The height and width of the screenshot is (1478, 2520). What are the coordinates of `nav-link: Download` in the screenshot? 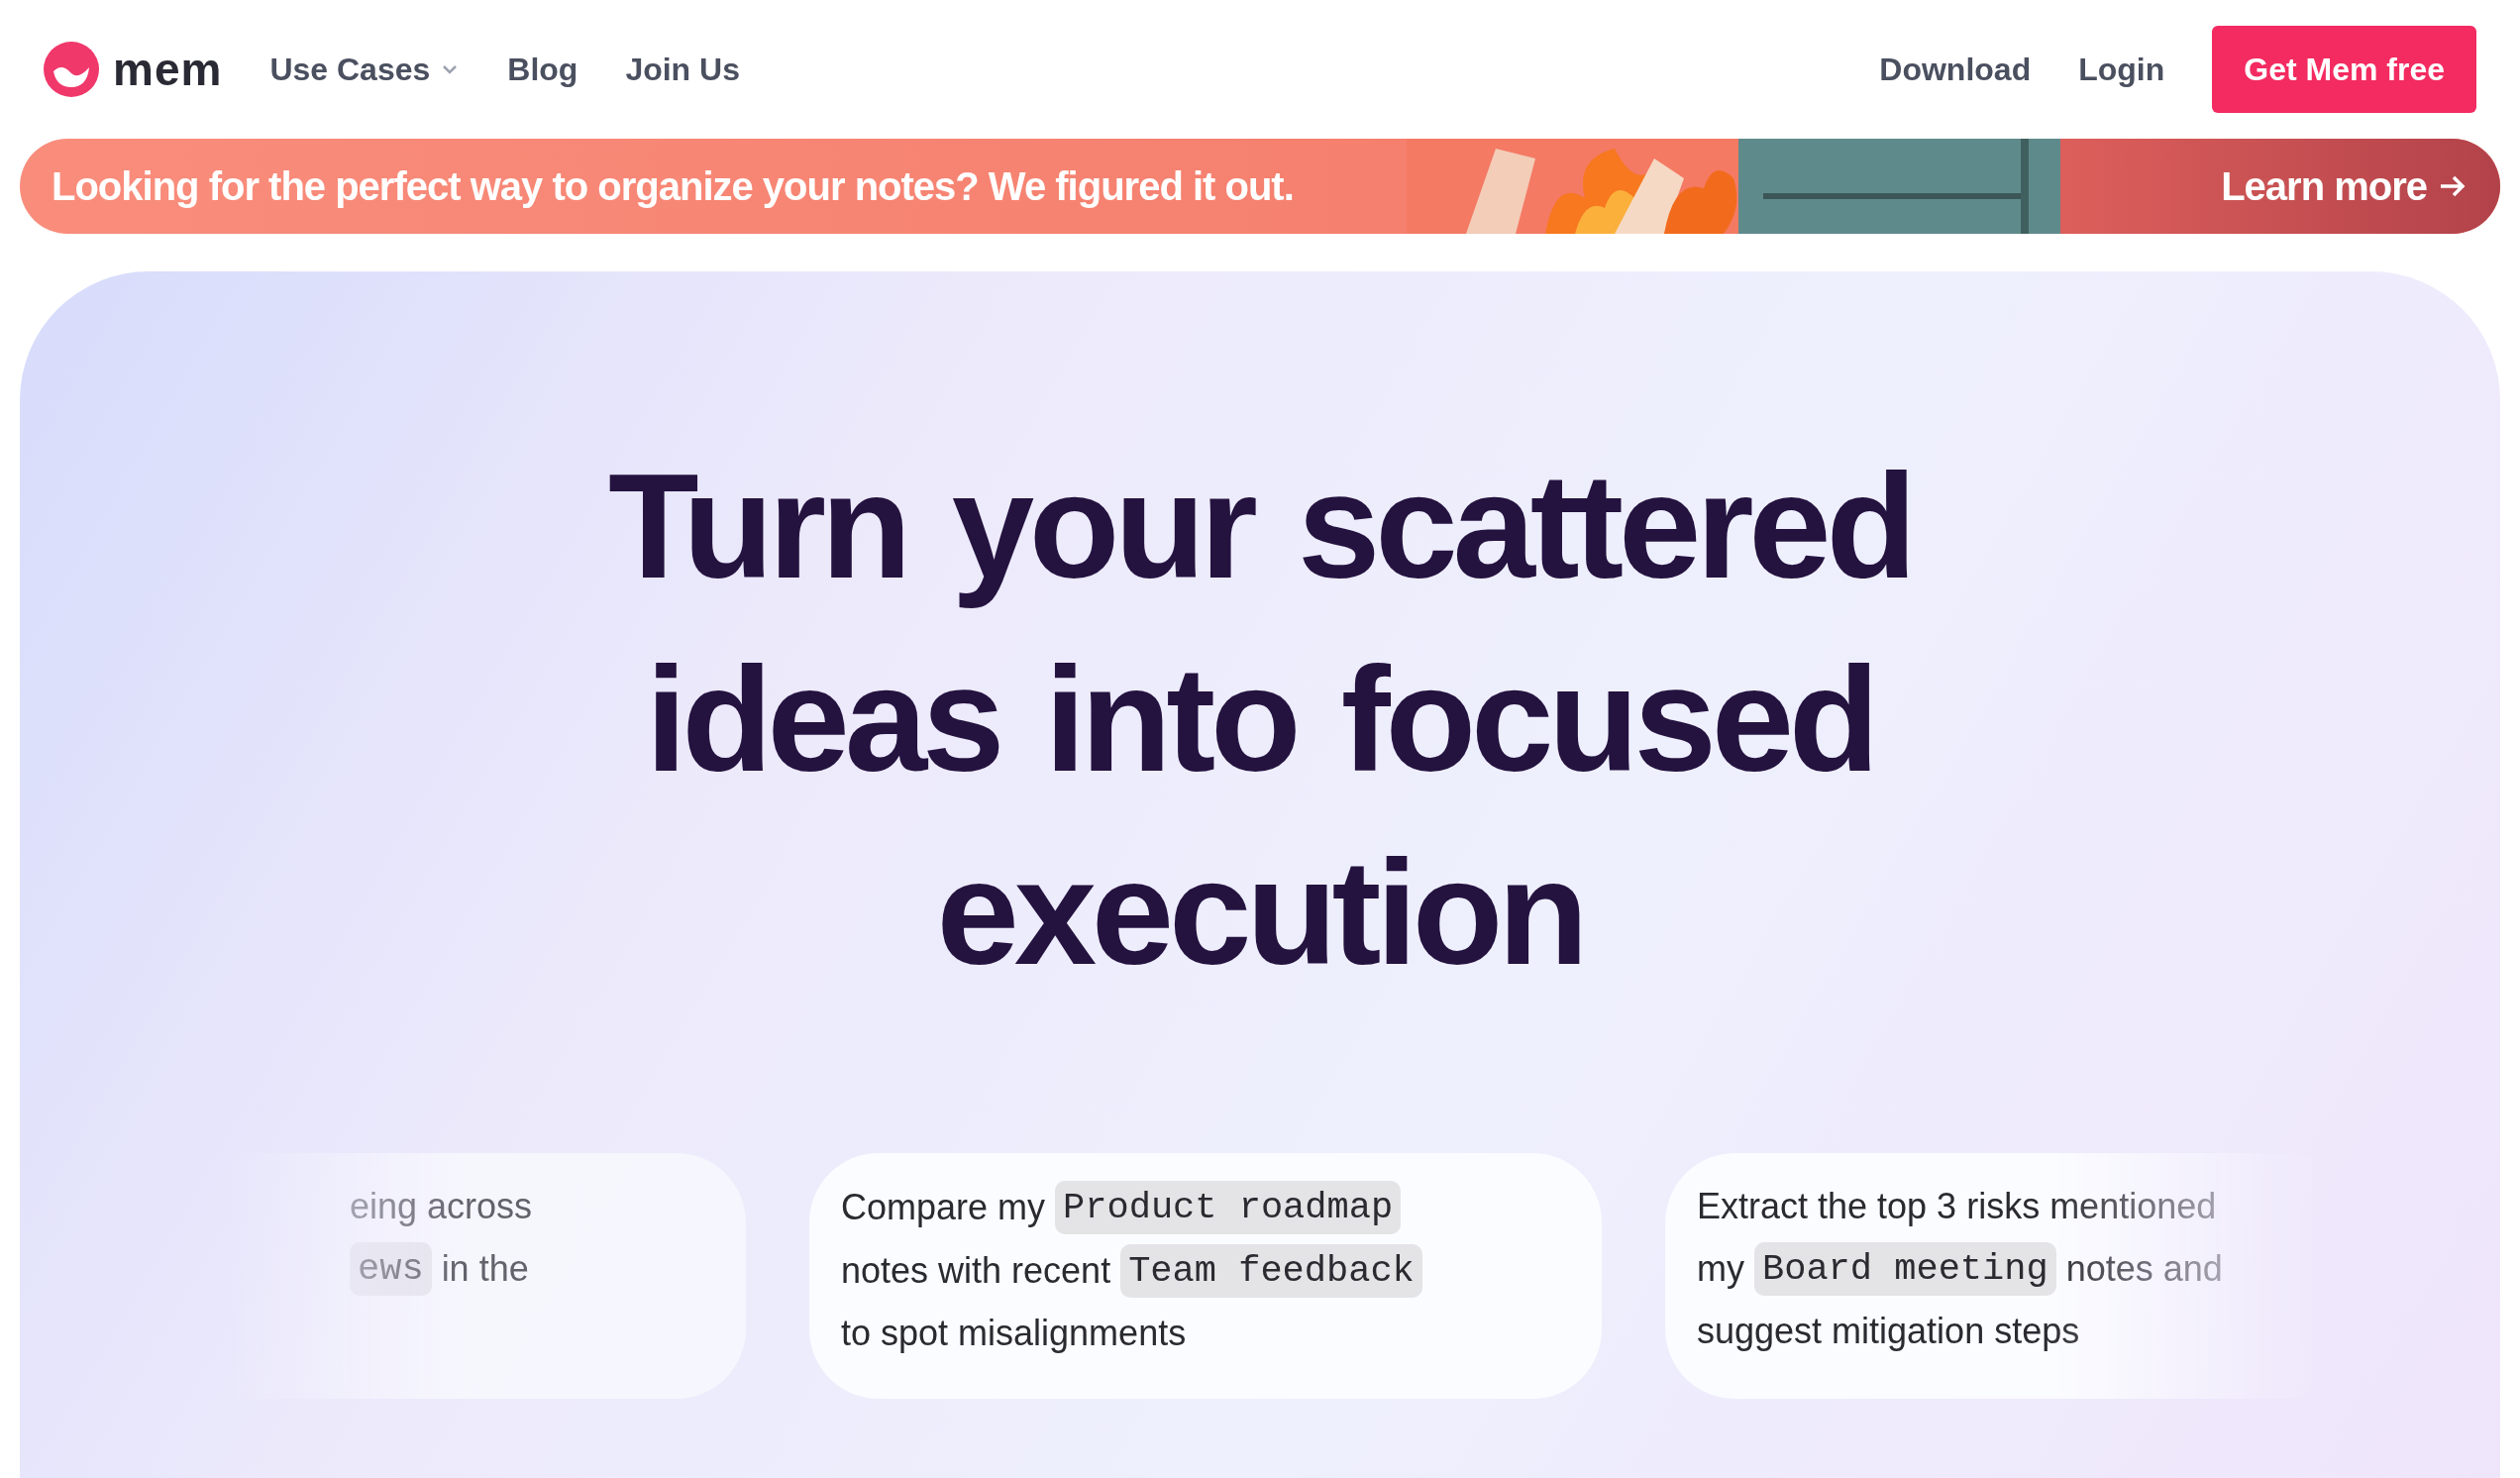 It's located at (1955, 69).